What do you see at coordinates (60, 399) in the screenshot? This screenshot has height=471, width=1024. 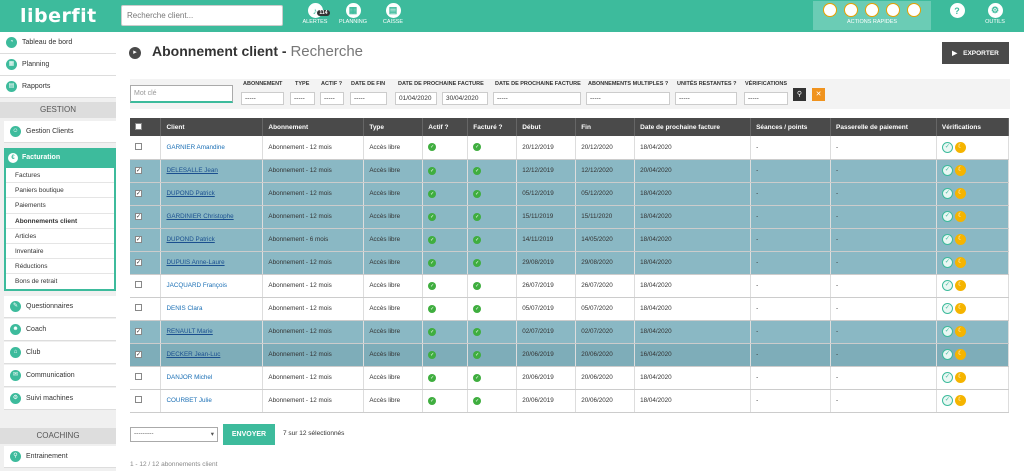 I see `sidebar-item-suivi-machines: ⚙ Suivi machines` at bounding box center [60, 399].